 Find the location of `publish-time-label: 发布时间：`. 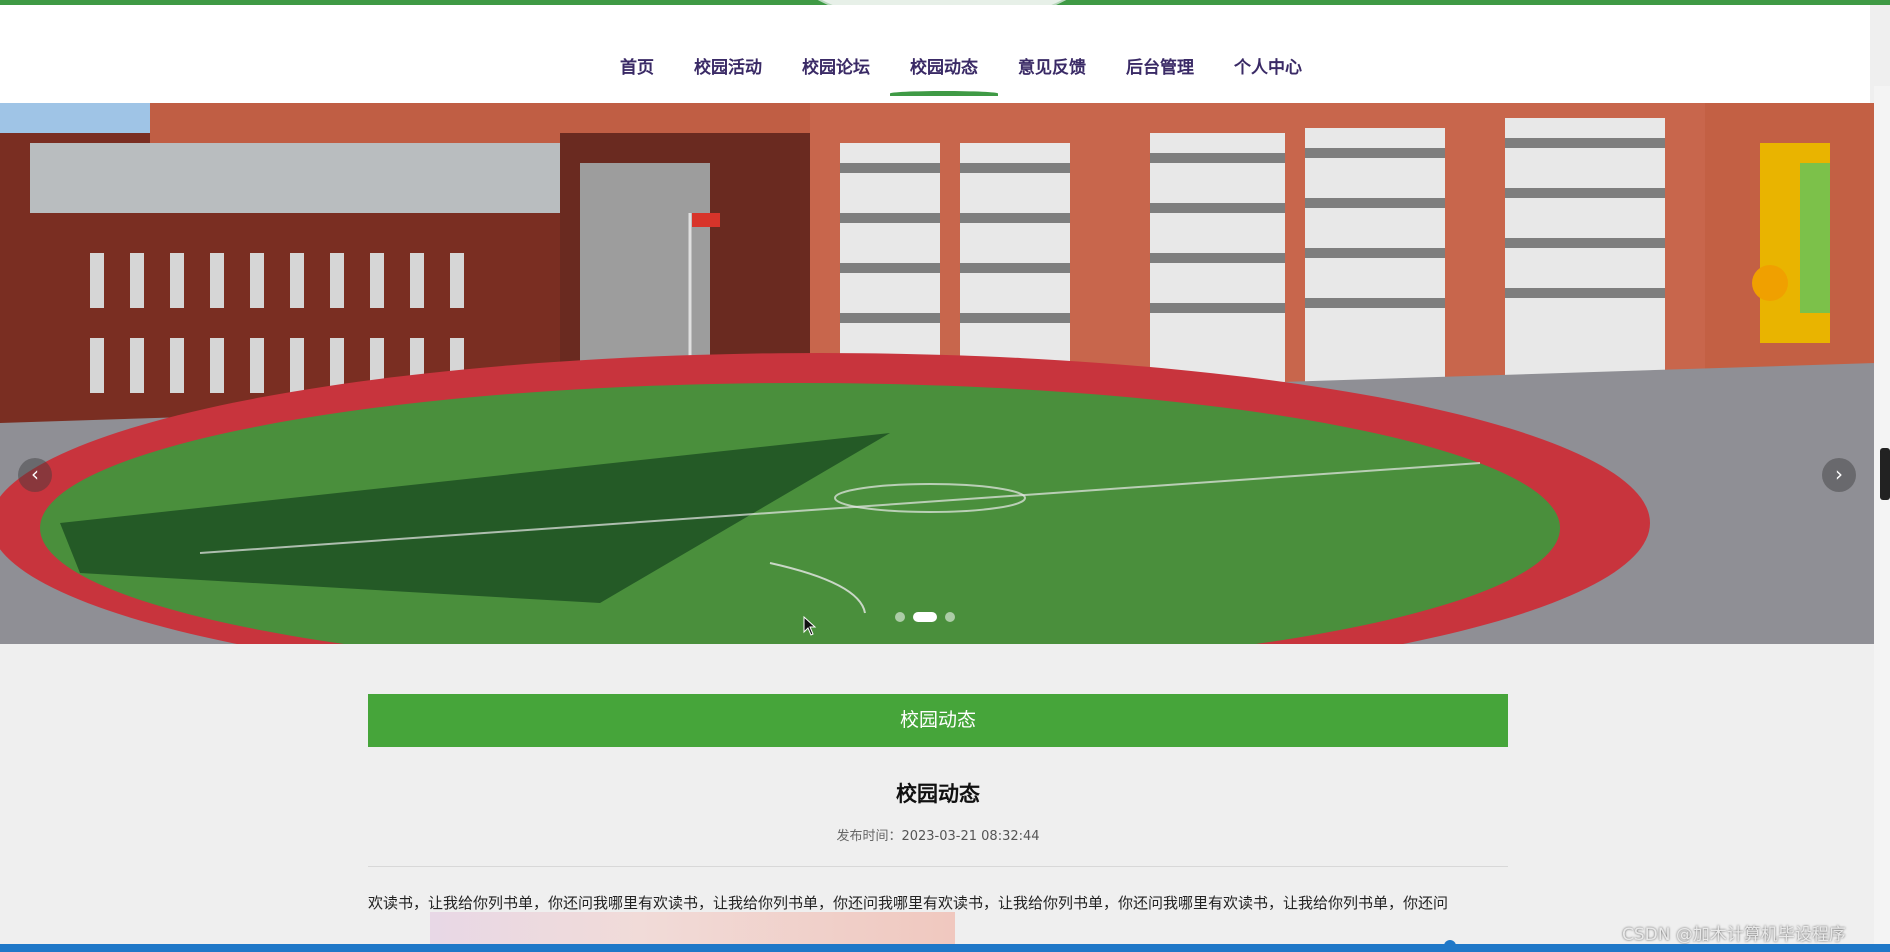

publish-time-label: 发布时间： is located at coordinates (869, 836).